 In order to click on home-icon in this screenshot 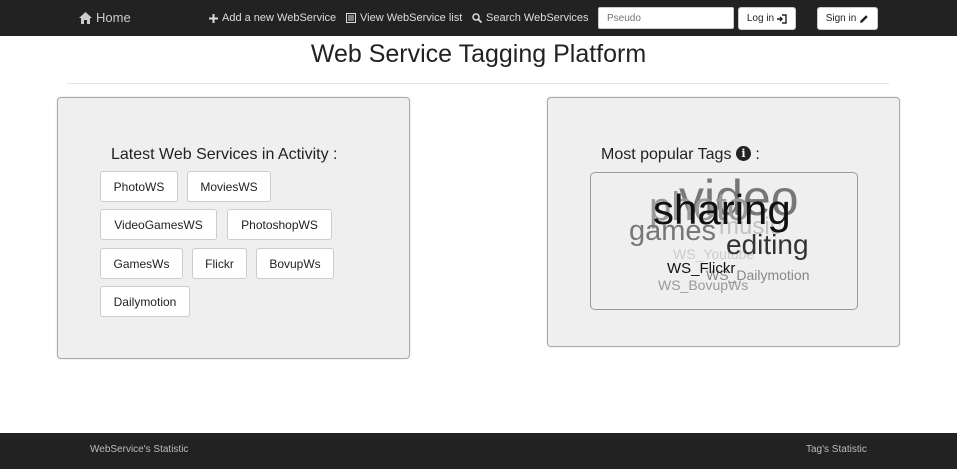, I will do `click(85, 18)`.